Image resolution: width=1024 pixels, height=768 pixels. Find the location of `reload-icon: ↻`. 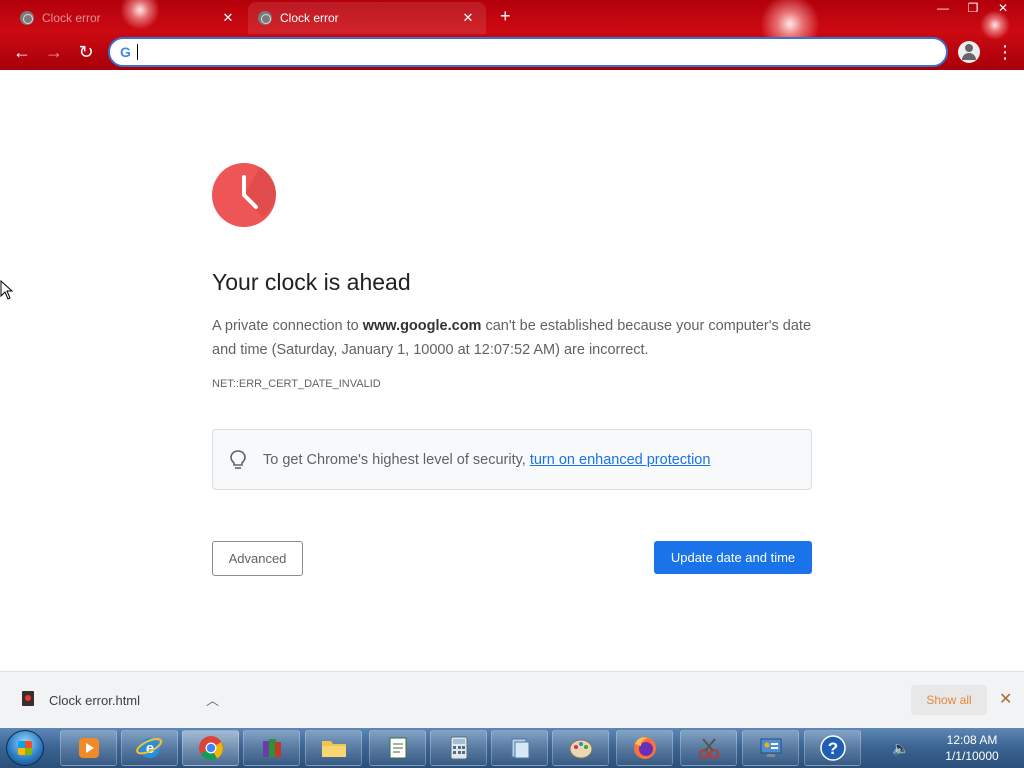

reload-icon: ↻ is located at coordinates (86, 52).